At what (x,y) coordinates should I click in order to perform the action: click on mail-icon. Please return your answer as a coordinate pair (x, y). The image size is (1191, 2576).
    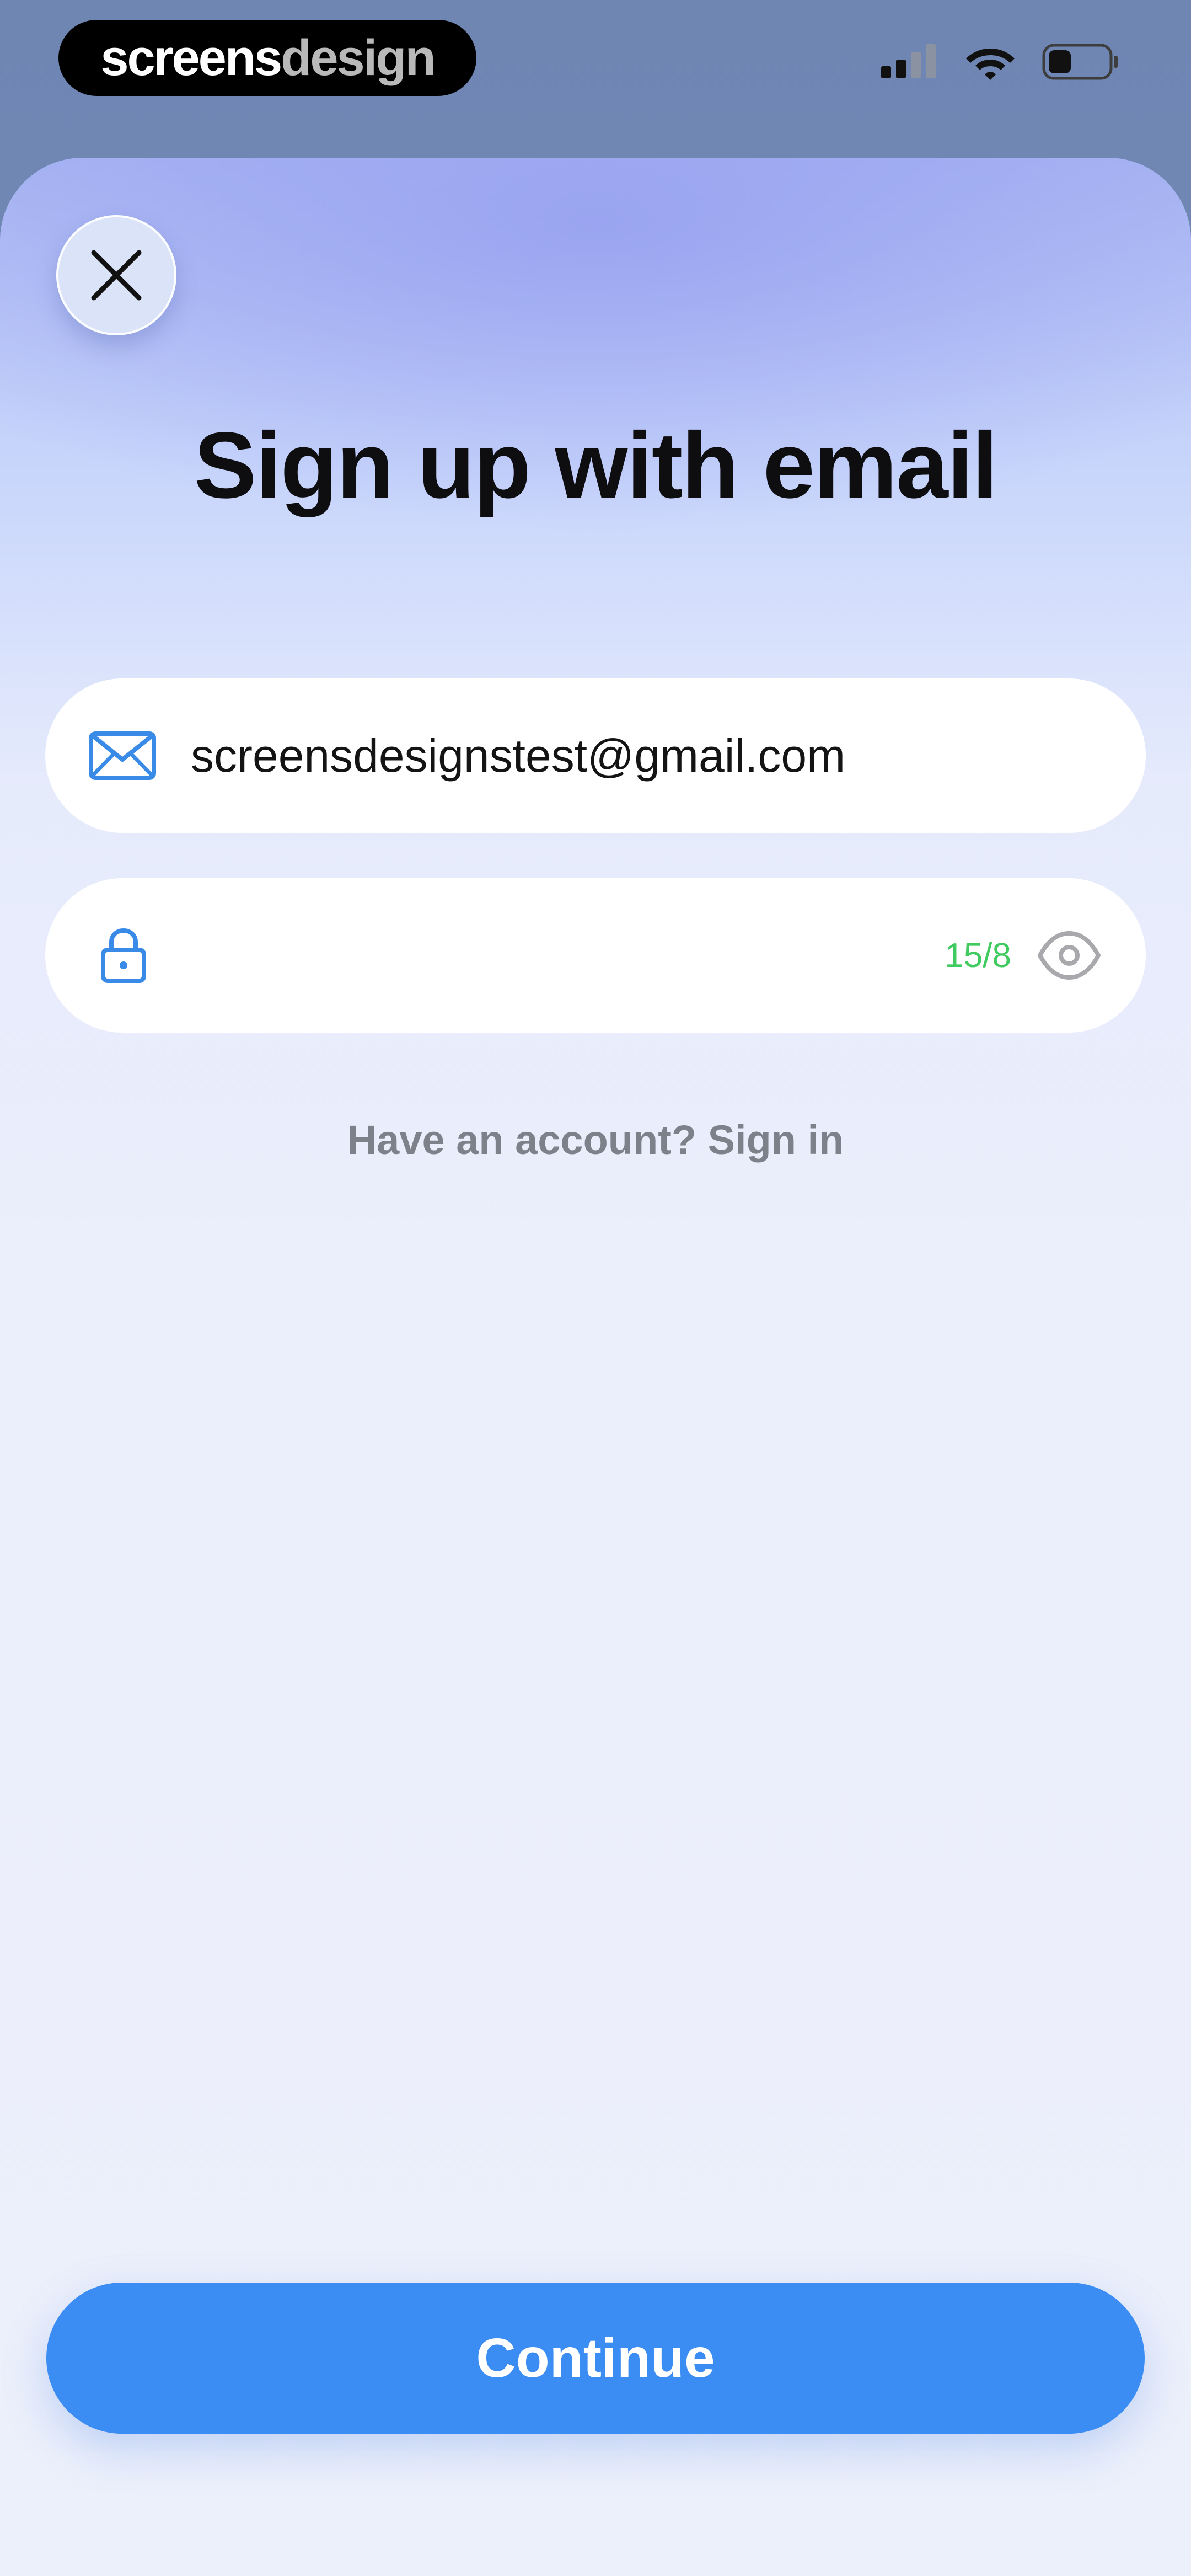
    Looking at the image, I should click on (122, 755).